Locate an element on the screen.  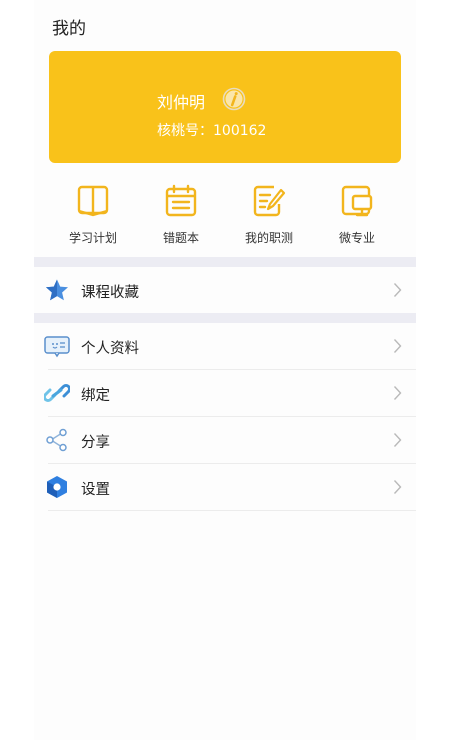
menu-label: 课程收藏 is located at coordinates (110, 293).